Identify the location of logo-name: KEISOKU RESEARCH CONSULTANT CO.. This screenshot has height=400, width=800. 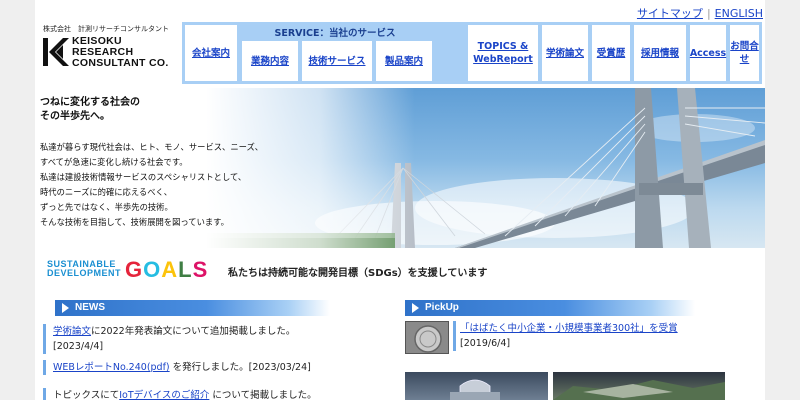
(120, 52).